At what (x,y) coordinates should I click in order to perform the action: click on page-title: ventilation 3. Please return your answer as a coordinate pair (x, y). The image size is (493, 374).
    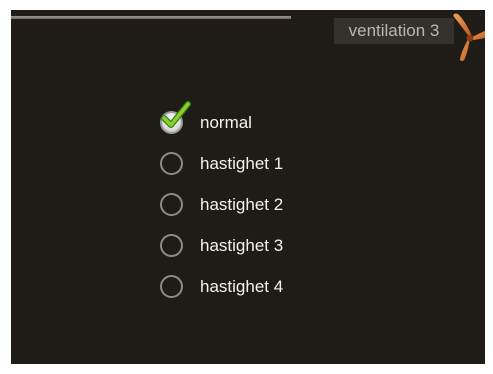
    Looking at the image, I should click on (394, 31).